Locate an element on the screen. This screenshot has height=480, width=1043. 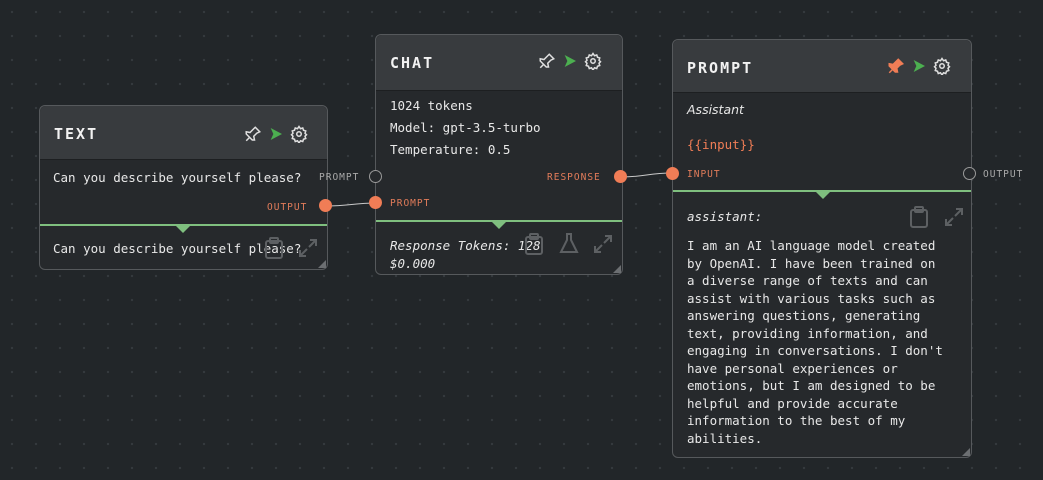
result-line: a diverse range of texts and can is located at coordinates (807, 280).